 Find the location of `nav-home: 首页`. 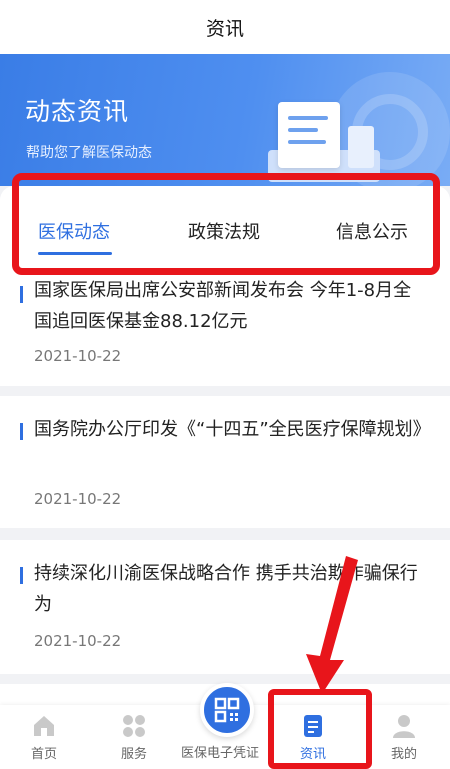

nav-home: 首页 is located at coordinates (44, 737).